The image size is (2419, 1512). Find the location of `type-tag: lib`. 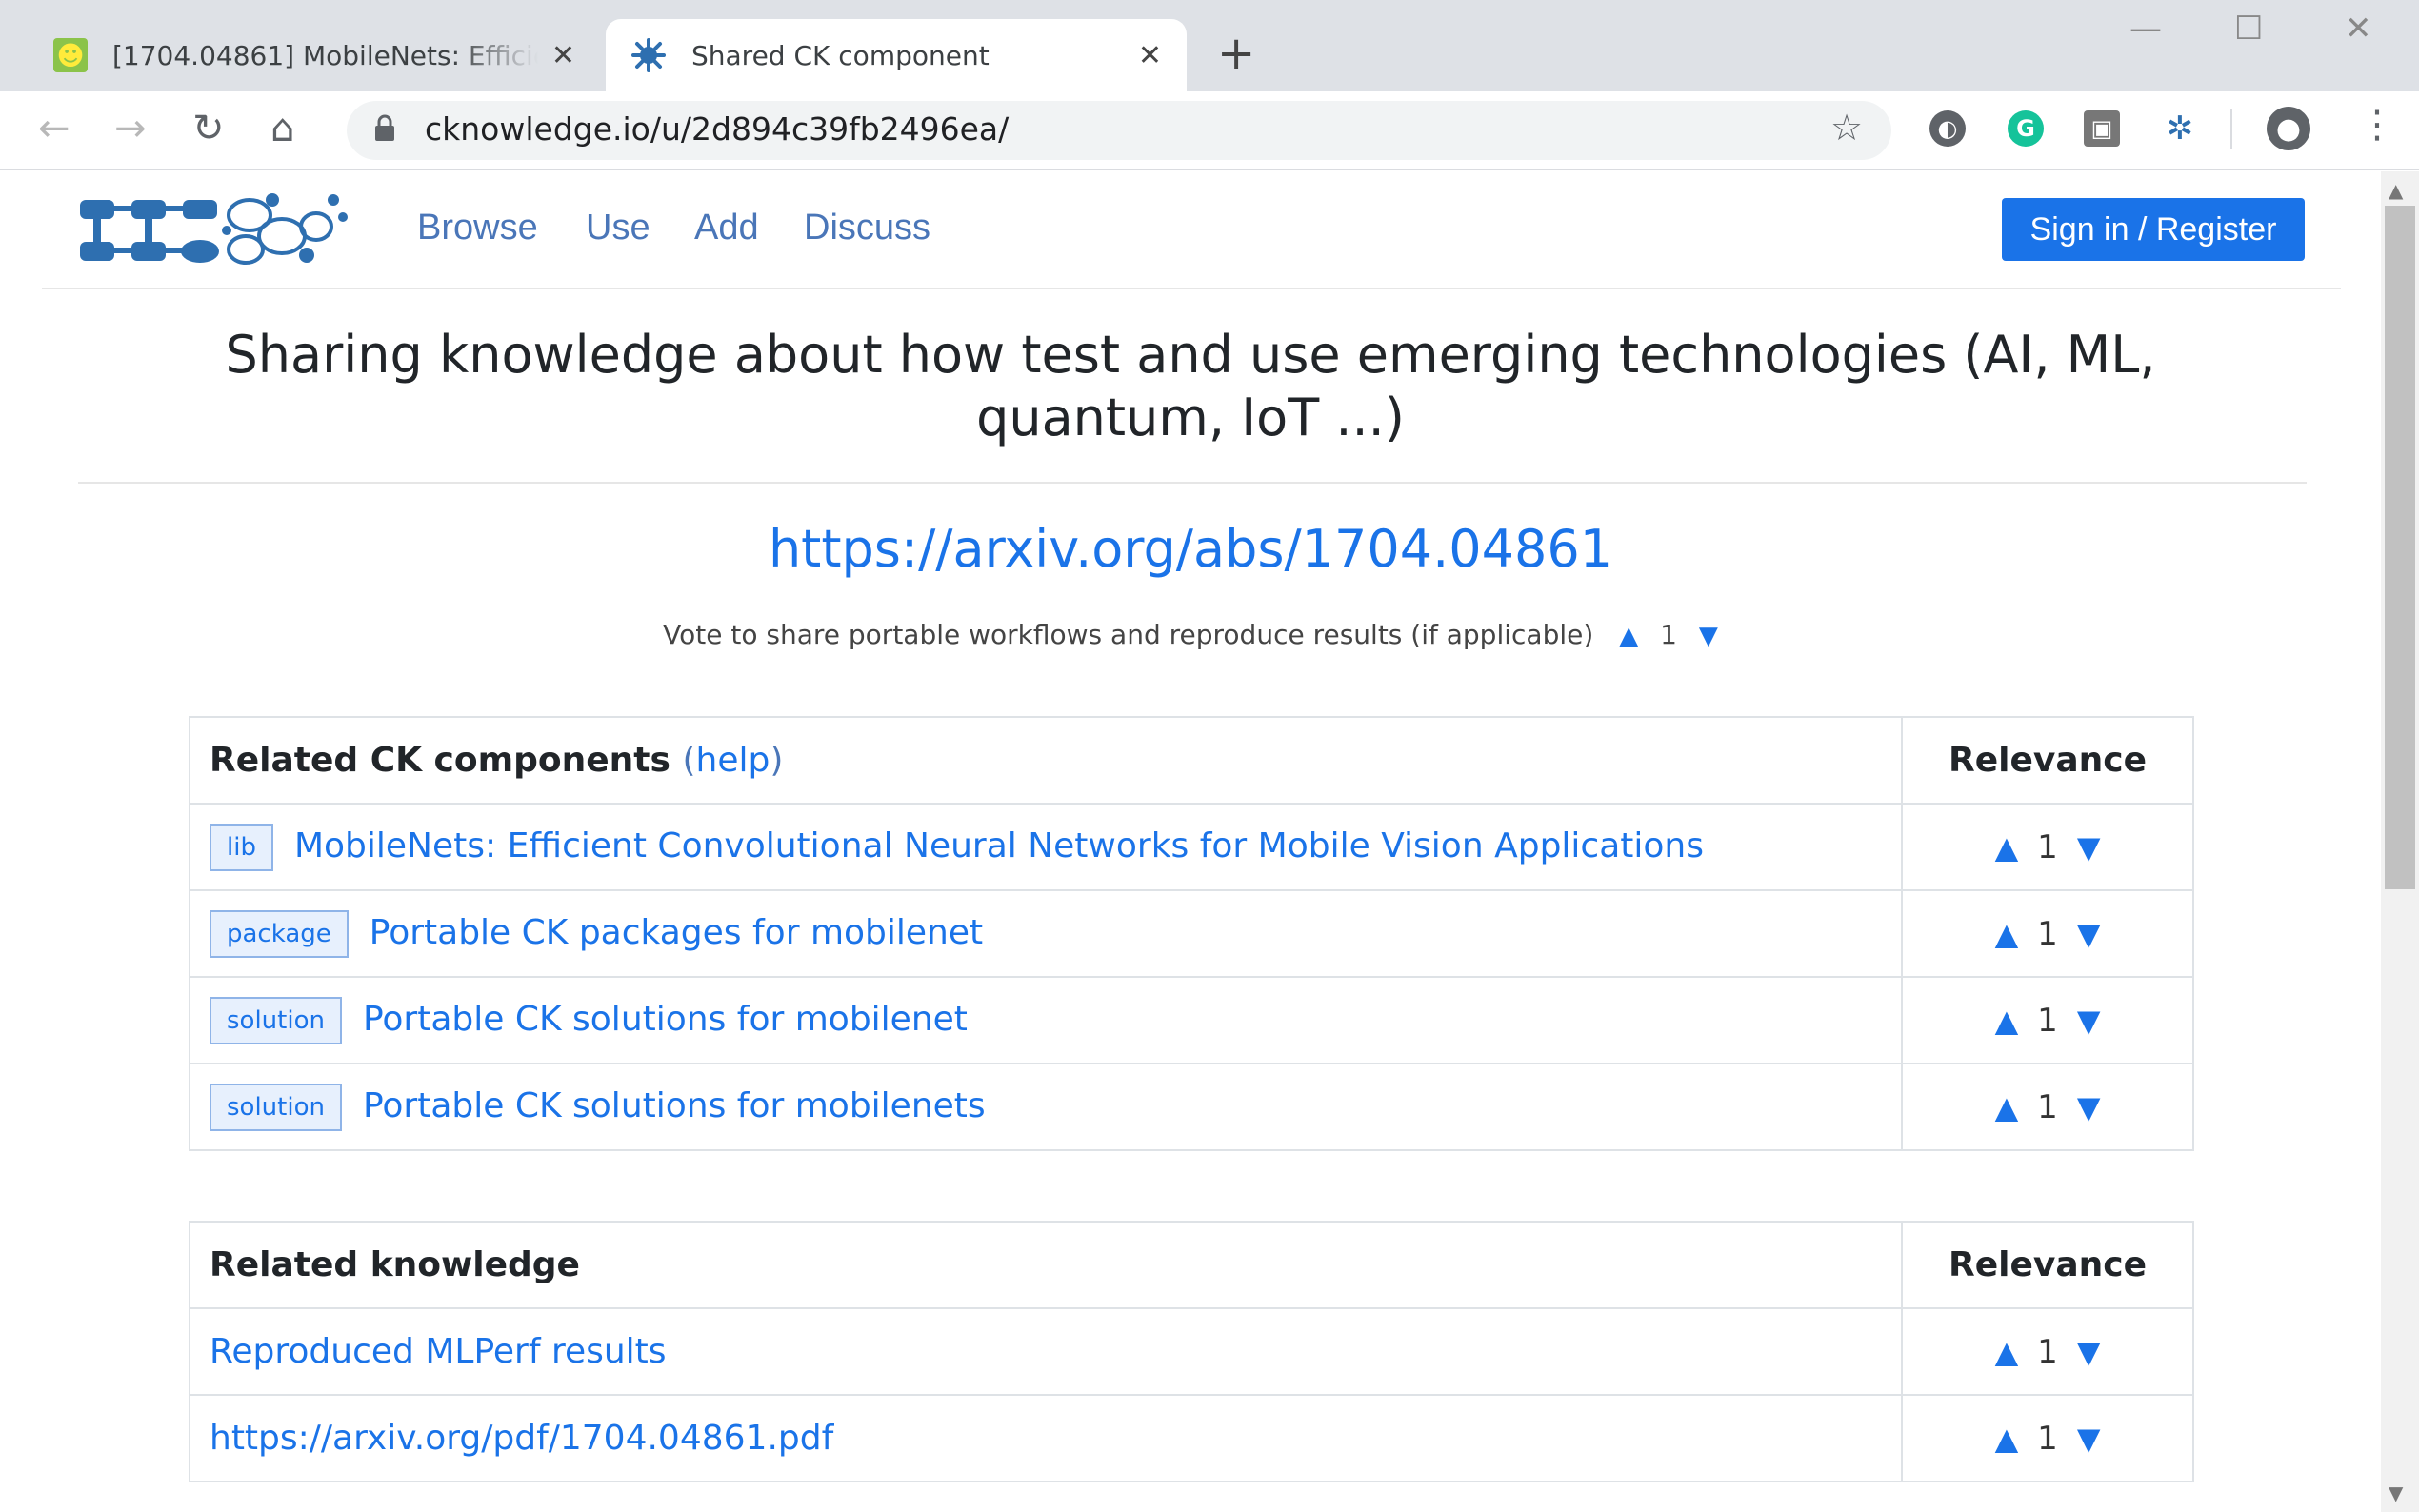

type-tag: lib is located at coordinates (241, 847).